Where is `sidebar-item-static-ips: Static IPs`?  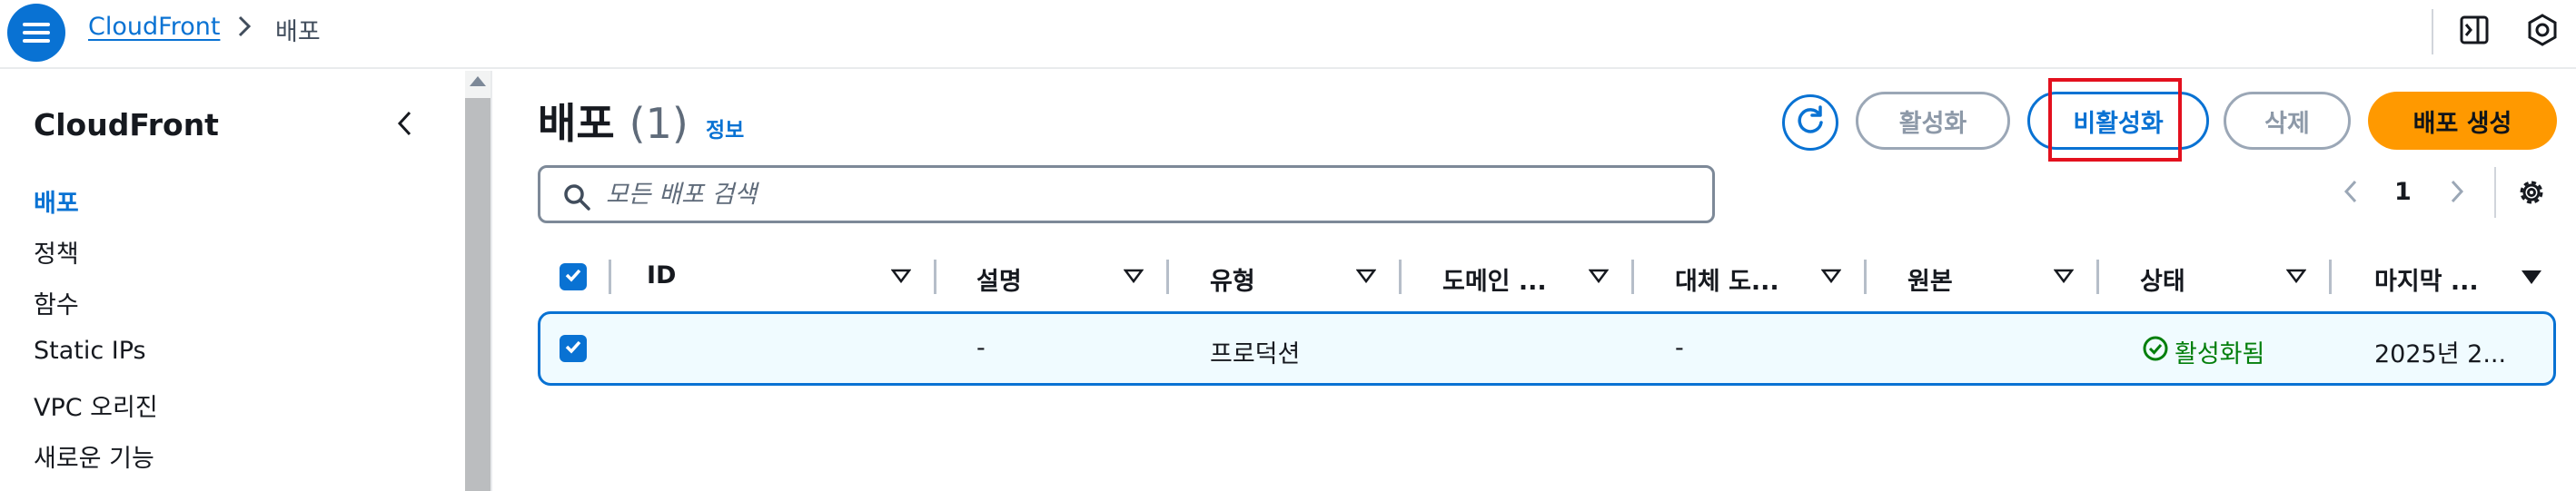
sidebar-item-static-ips: Static IPs is located at coordinates (90, 351).